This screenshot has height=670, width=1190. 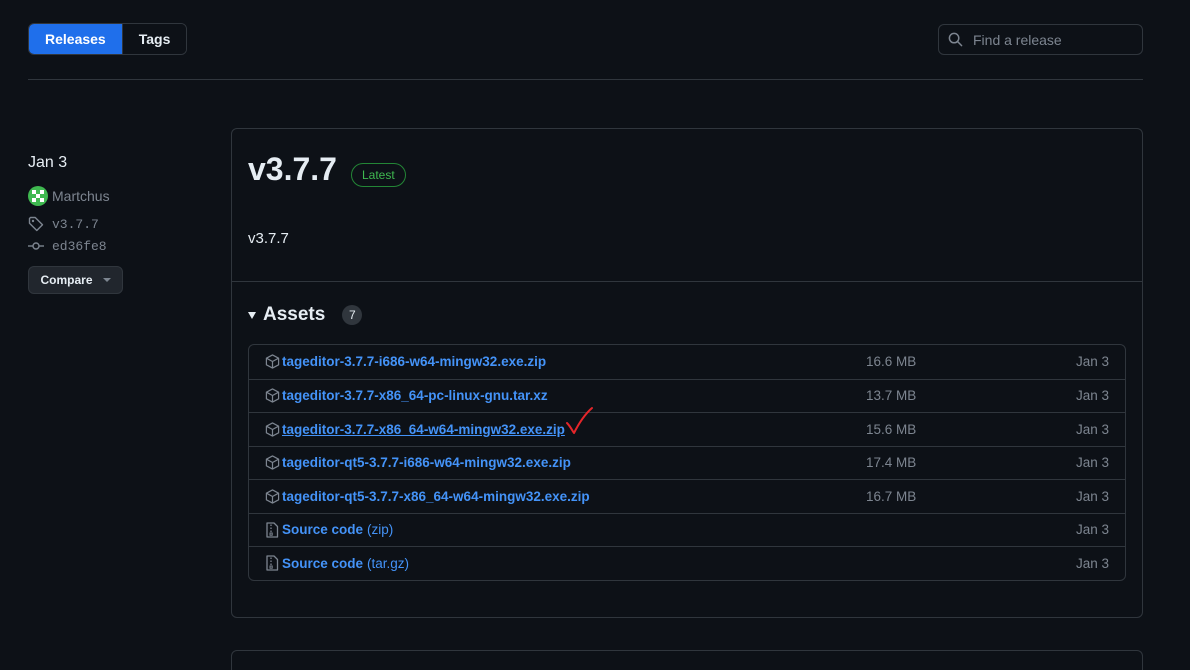 I want to click on asset-size: 13.7 MB, so click(x=891, y=396).